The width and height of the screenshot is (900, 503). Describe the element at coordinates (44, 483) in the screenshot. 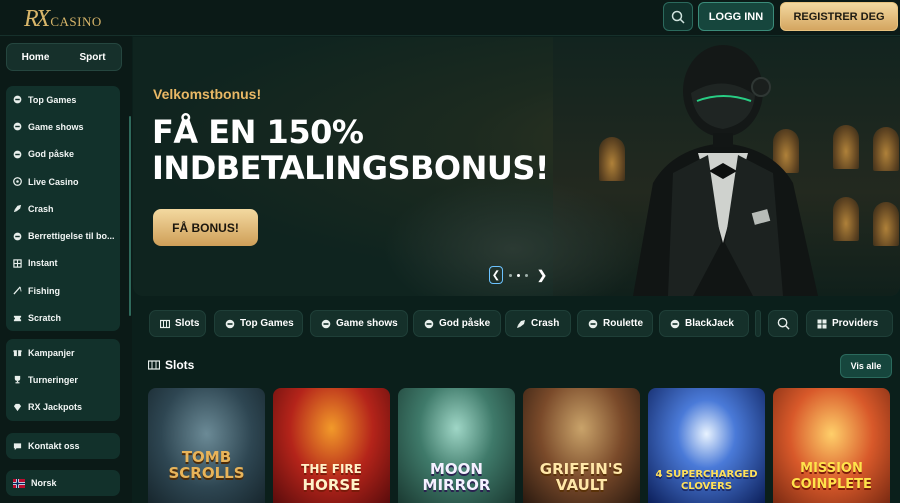

I see `language-label: Norsk` at that location.